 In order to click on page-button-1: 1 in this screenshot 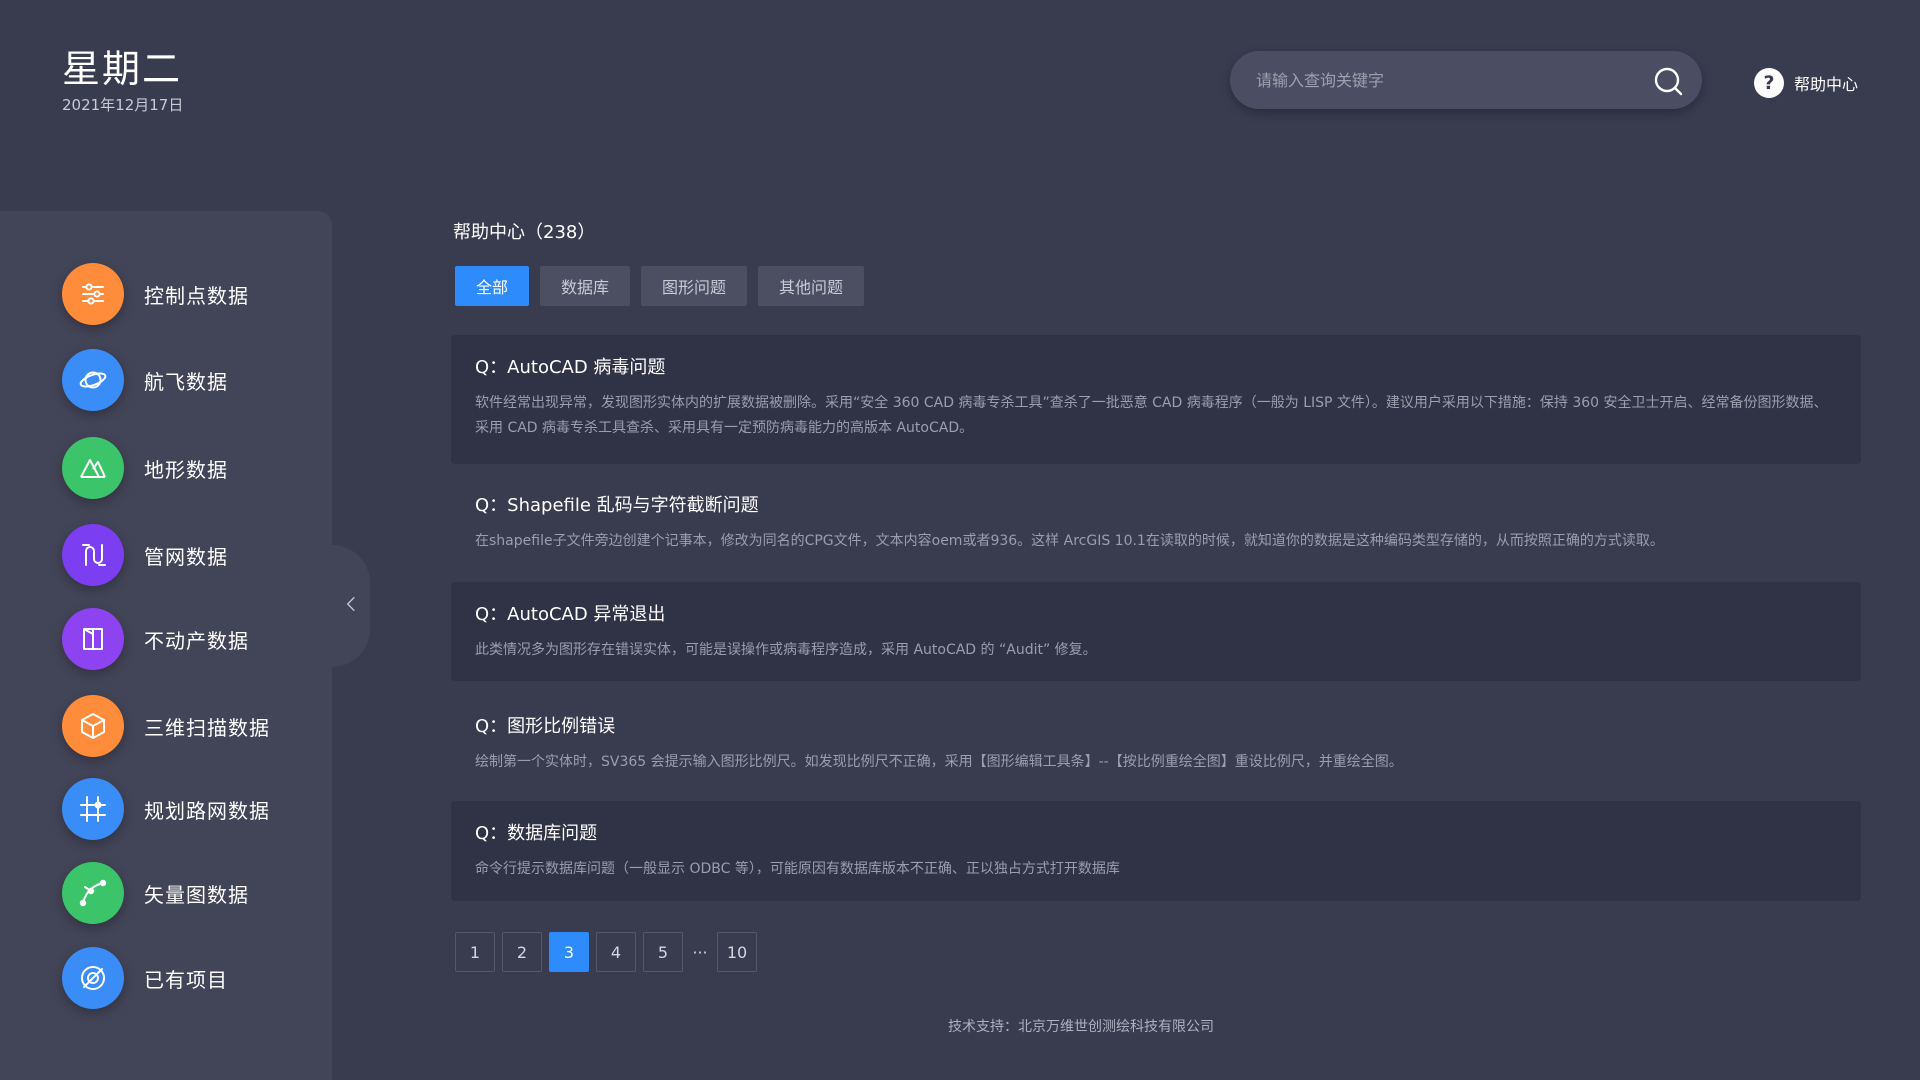, I will do `click(475, 952)`.